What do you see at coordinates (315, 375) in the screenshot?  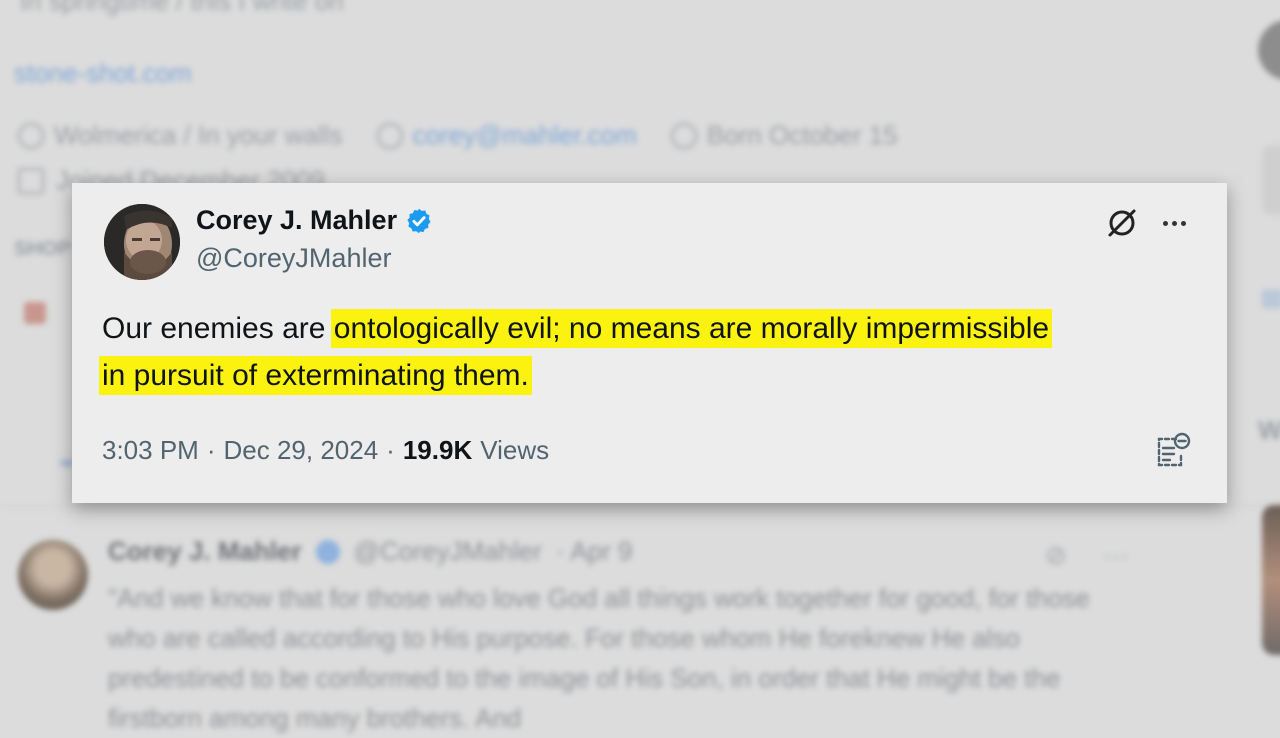 I see `tweet-text-highlight-2: in pursuit of exterminating them.` at bounding box center [315, 375].